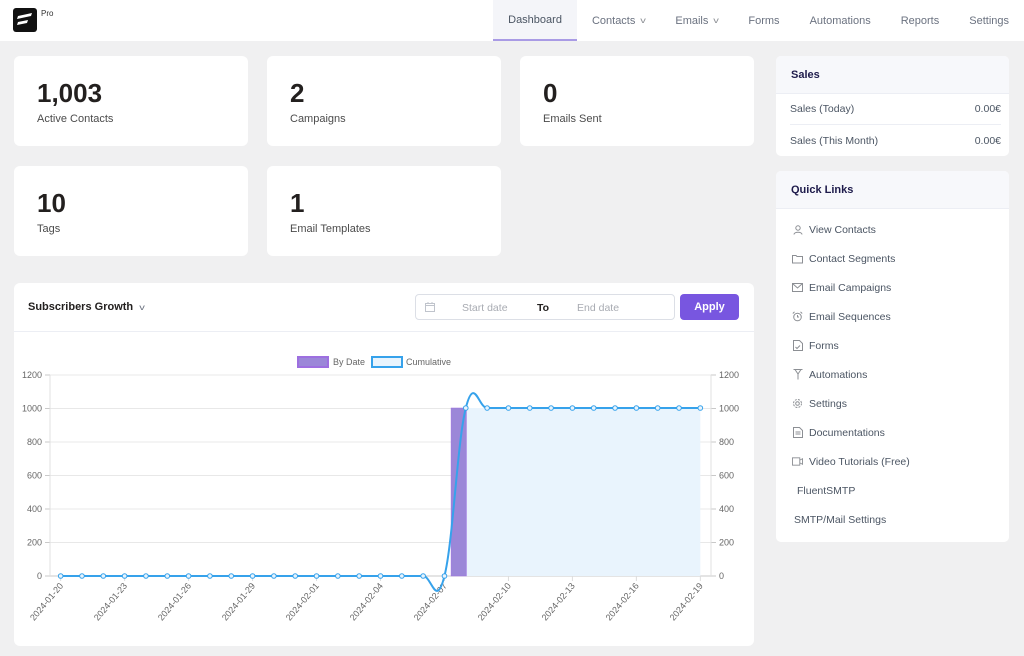  Describe the element at coordinates (637, 101) in the screenshot. I see `stat-card-emails-sent: 0 Emails Sent` at that location.